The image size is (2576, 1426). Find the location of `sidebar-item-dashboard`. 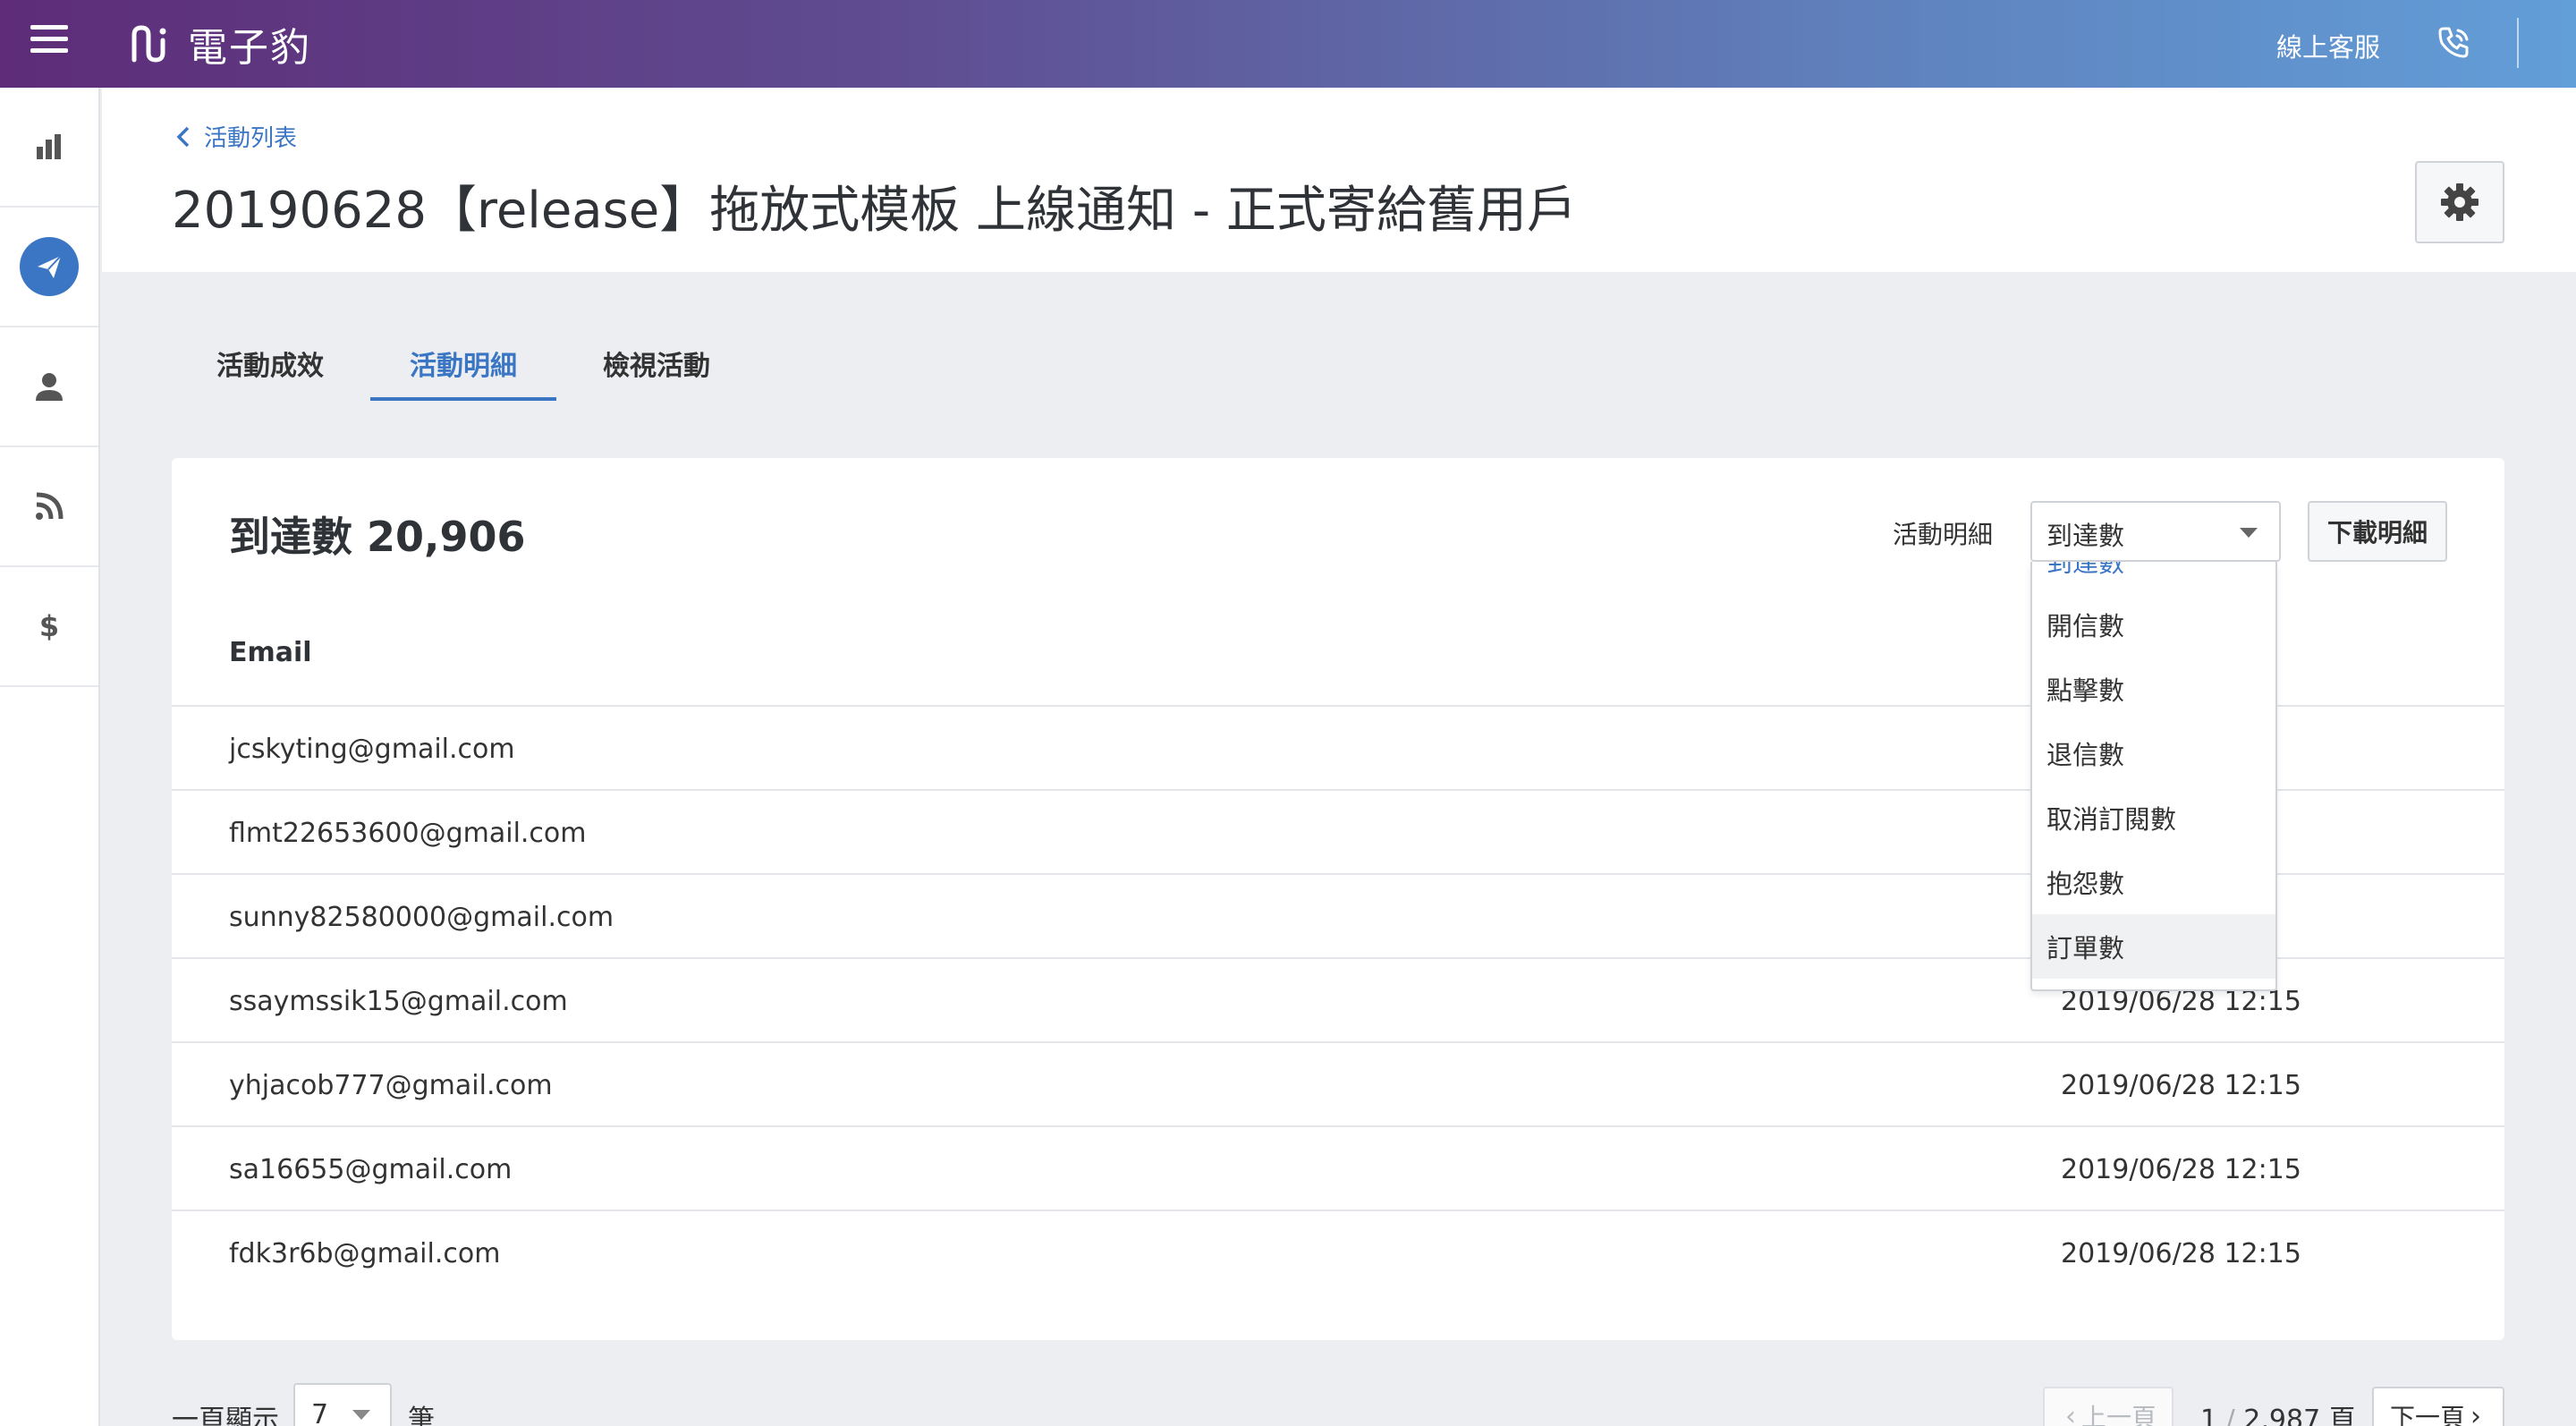

sidebar-item-dashboard is located at coordinates (49, 148).